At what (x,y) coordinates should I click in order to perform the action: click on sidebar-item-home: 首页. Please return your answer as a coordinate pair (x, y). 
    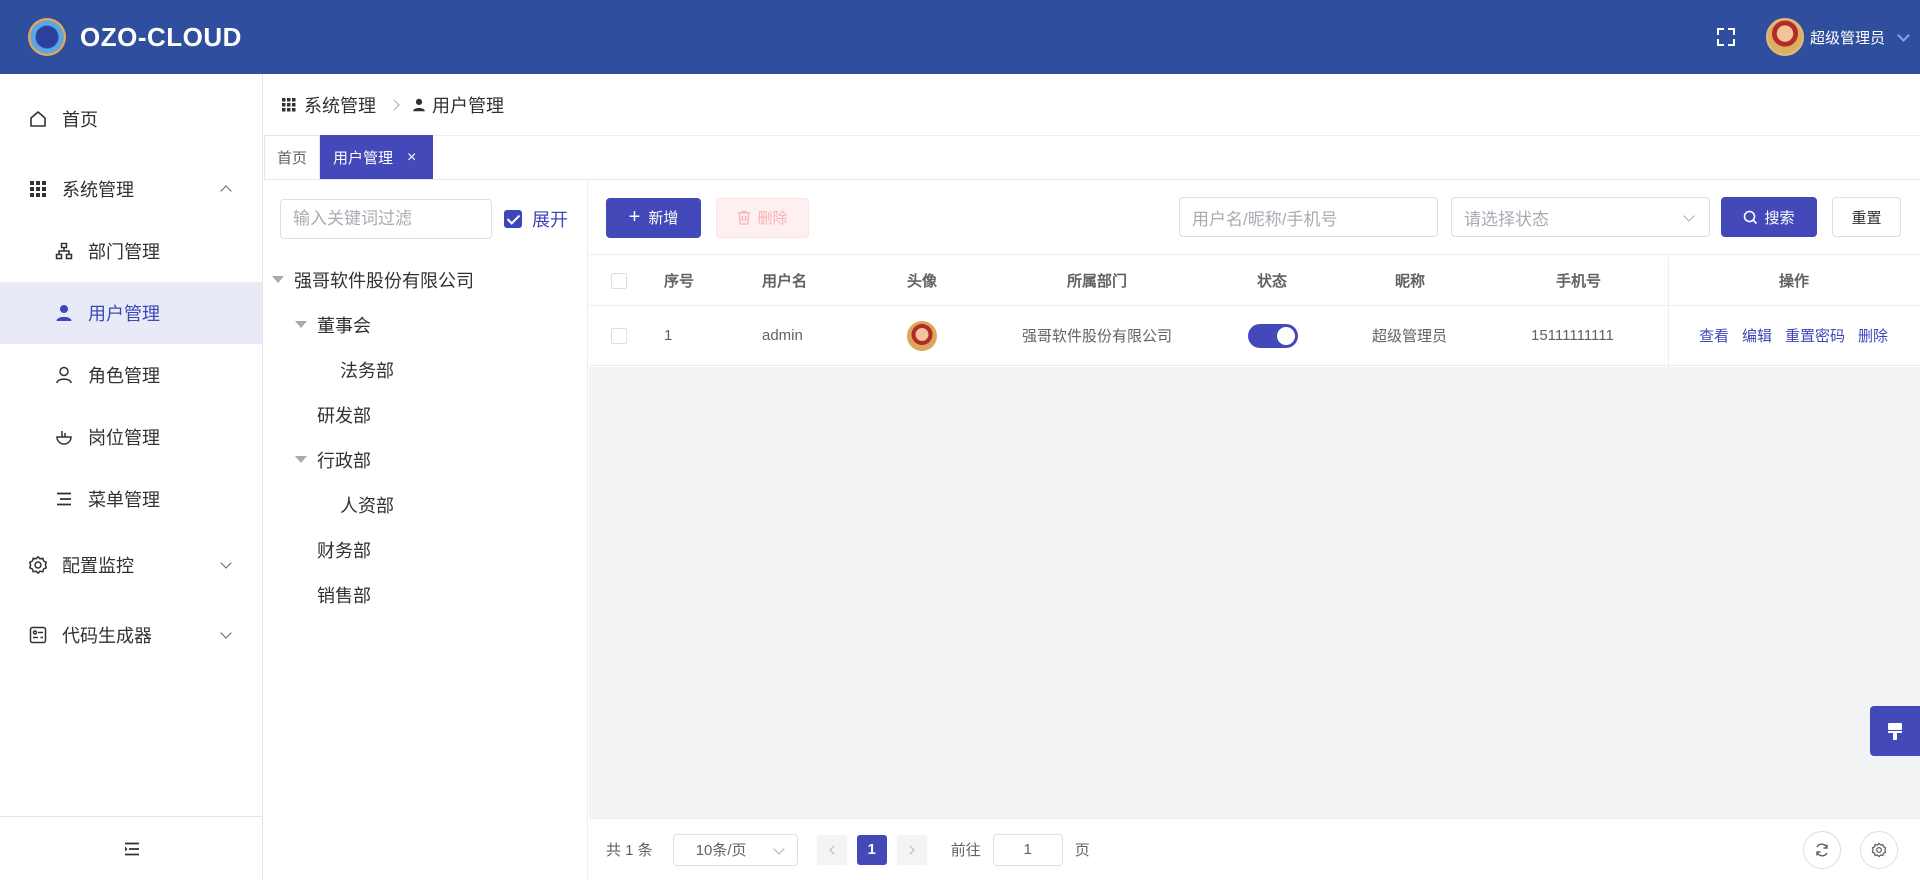
    Looking at the image, I should click on (131, 119).